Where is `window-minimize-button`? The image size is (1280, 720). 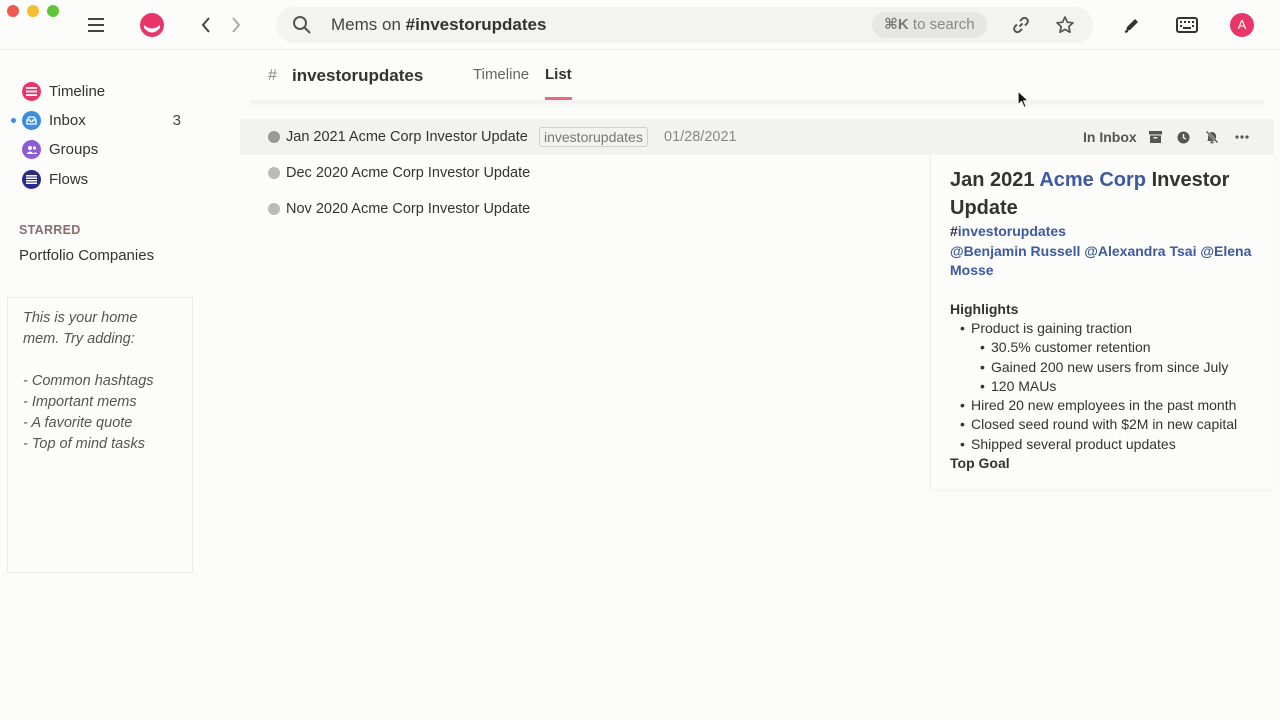
window-minimize-button is located at coordinates (33, 11).